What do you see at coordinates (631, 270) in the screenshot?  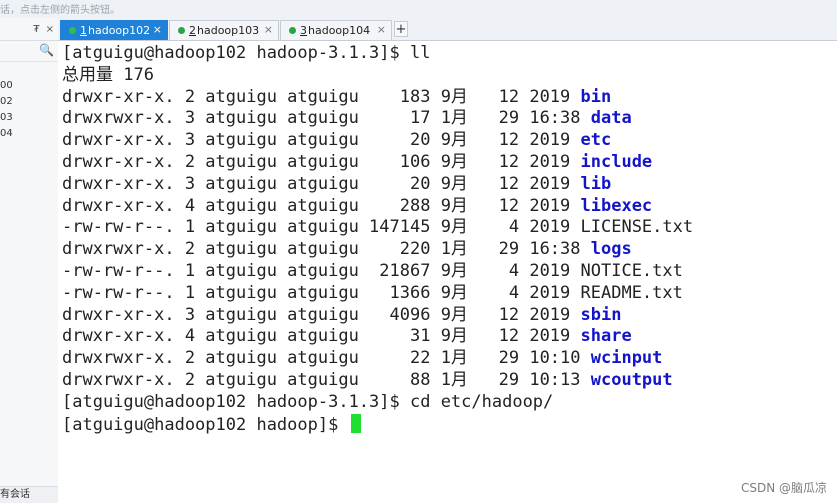 I see `file-name: NOTICE.txt` at bounding box center [631, 270].